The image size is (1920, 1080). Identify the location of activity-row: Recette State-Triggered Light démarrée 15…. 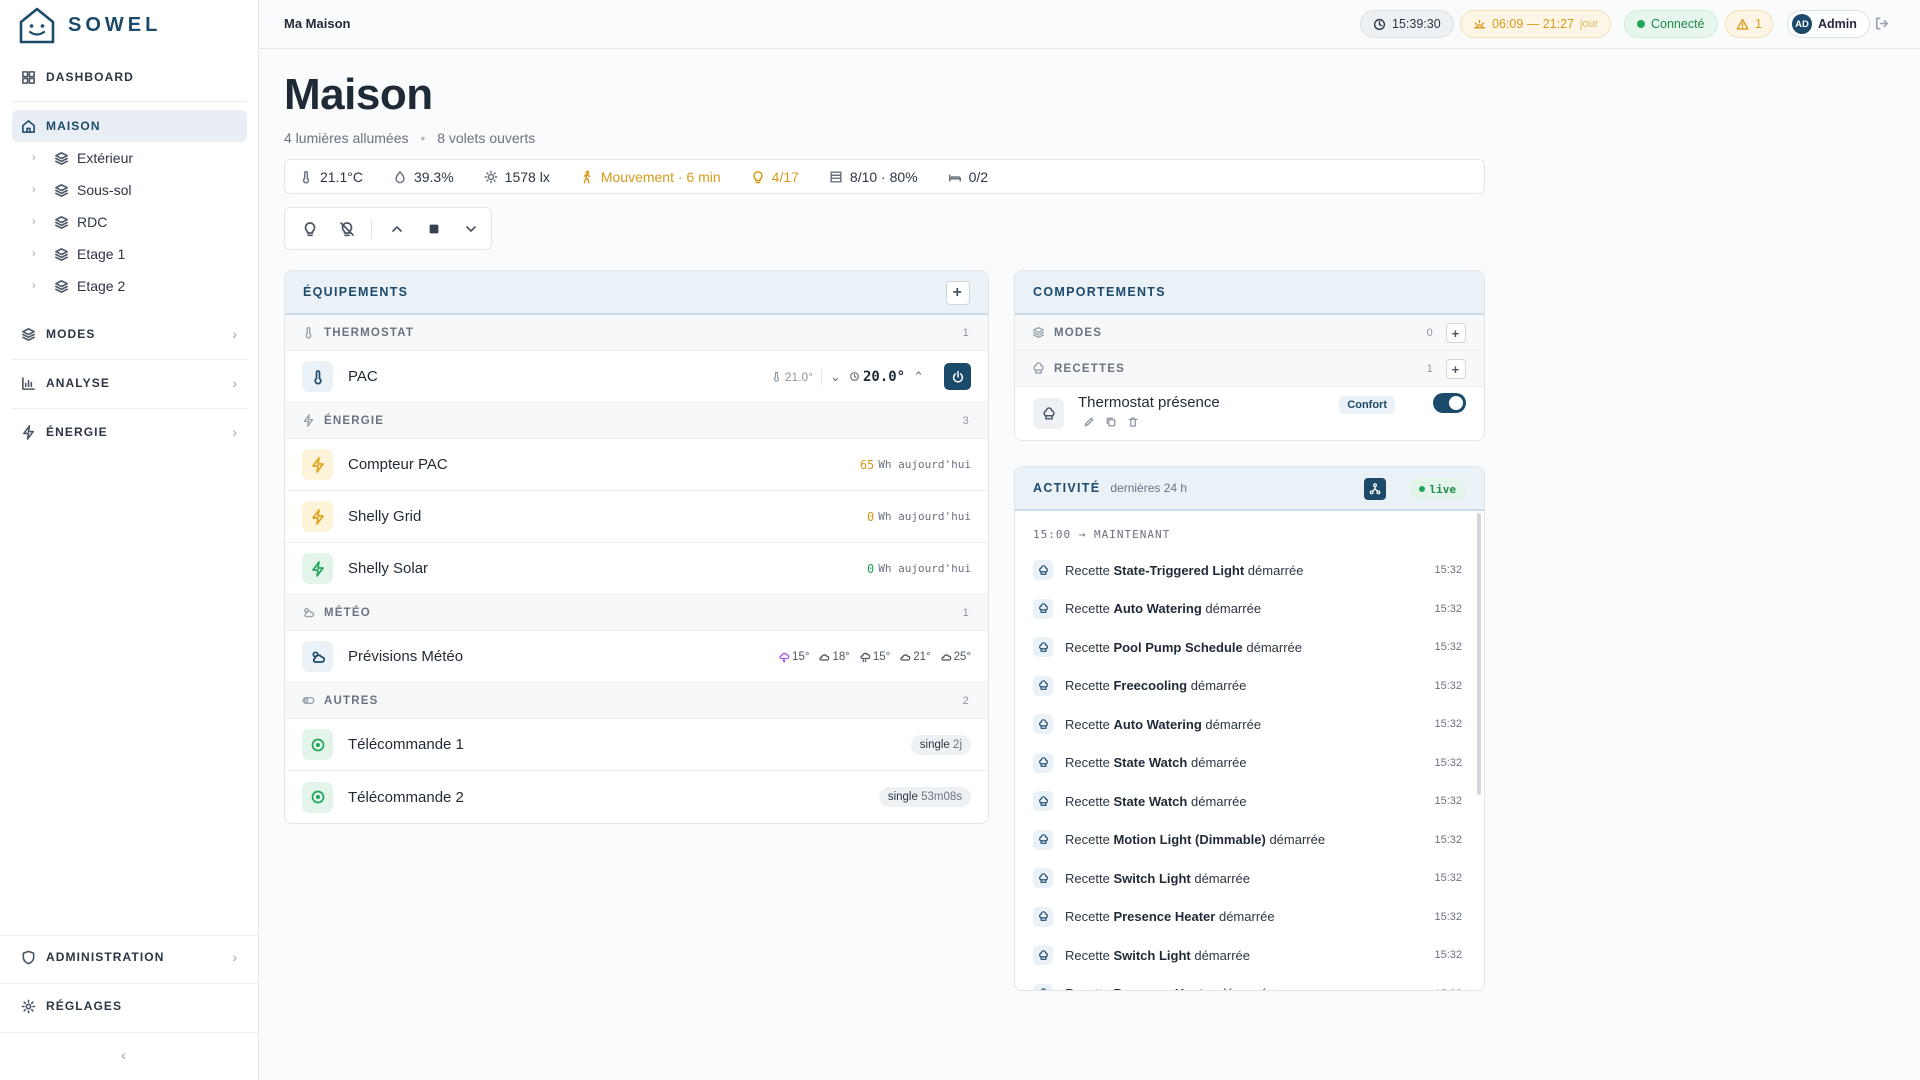
(1249, 570).